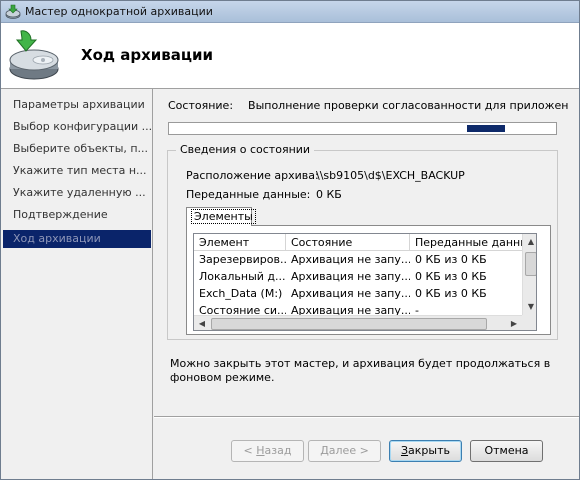 The height and width of the screenshot is (480, 580). What do you see at coordinates (260, 450) in the screenshot?
I see `back-button-accel: Н` at bounding box center [260, 450].